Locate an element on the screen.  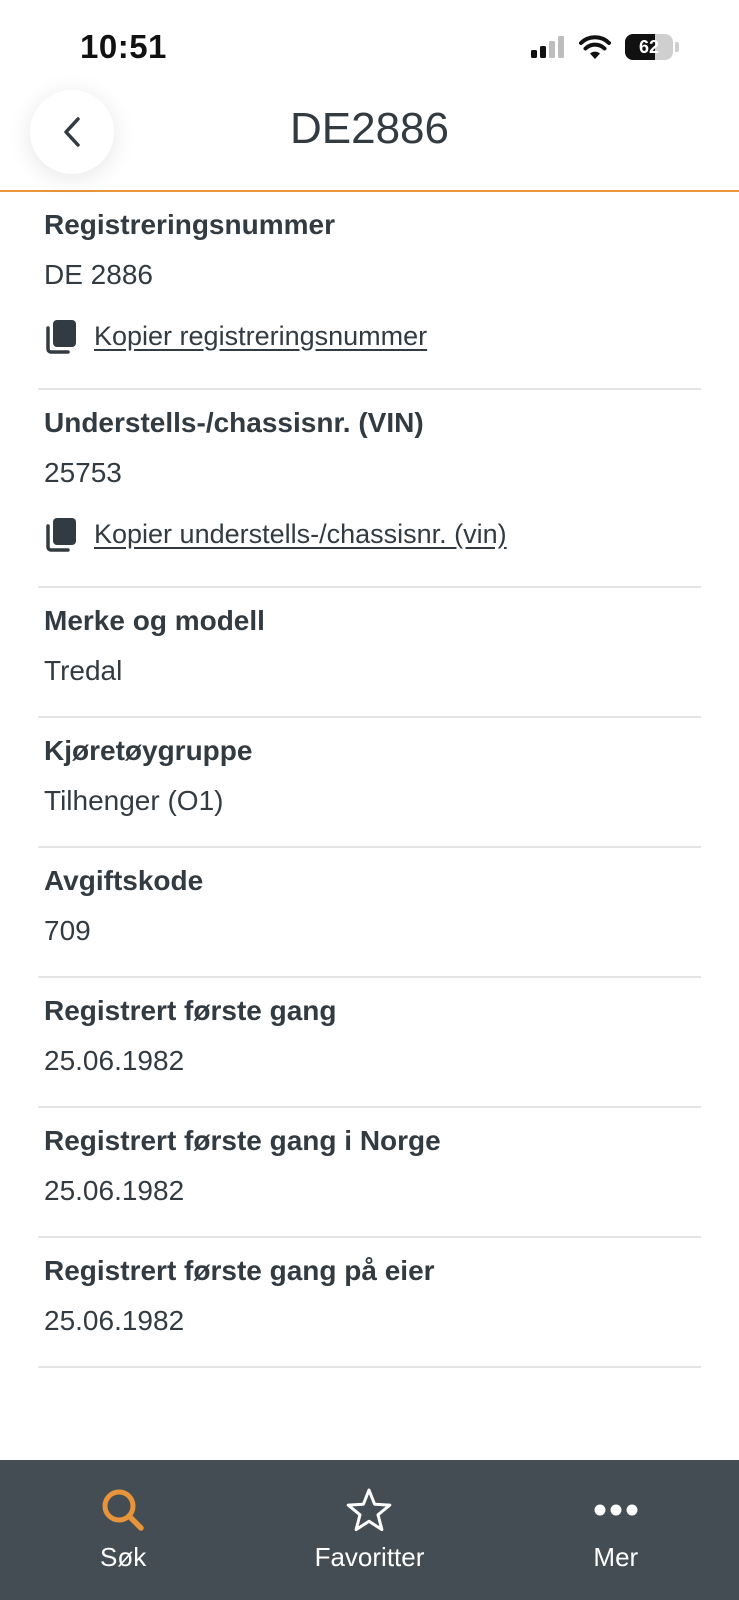
copy-vin-button: Kopier understells-/chassisnr. (vin) is located at coordinates (369, 551).